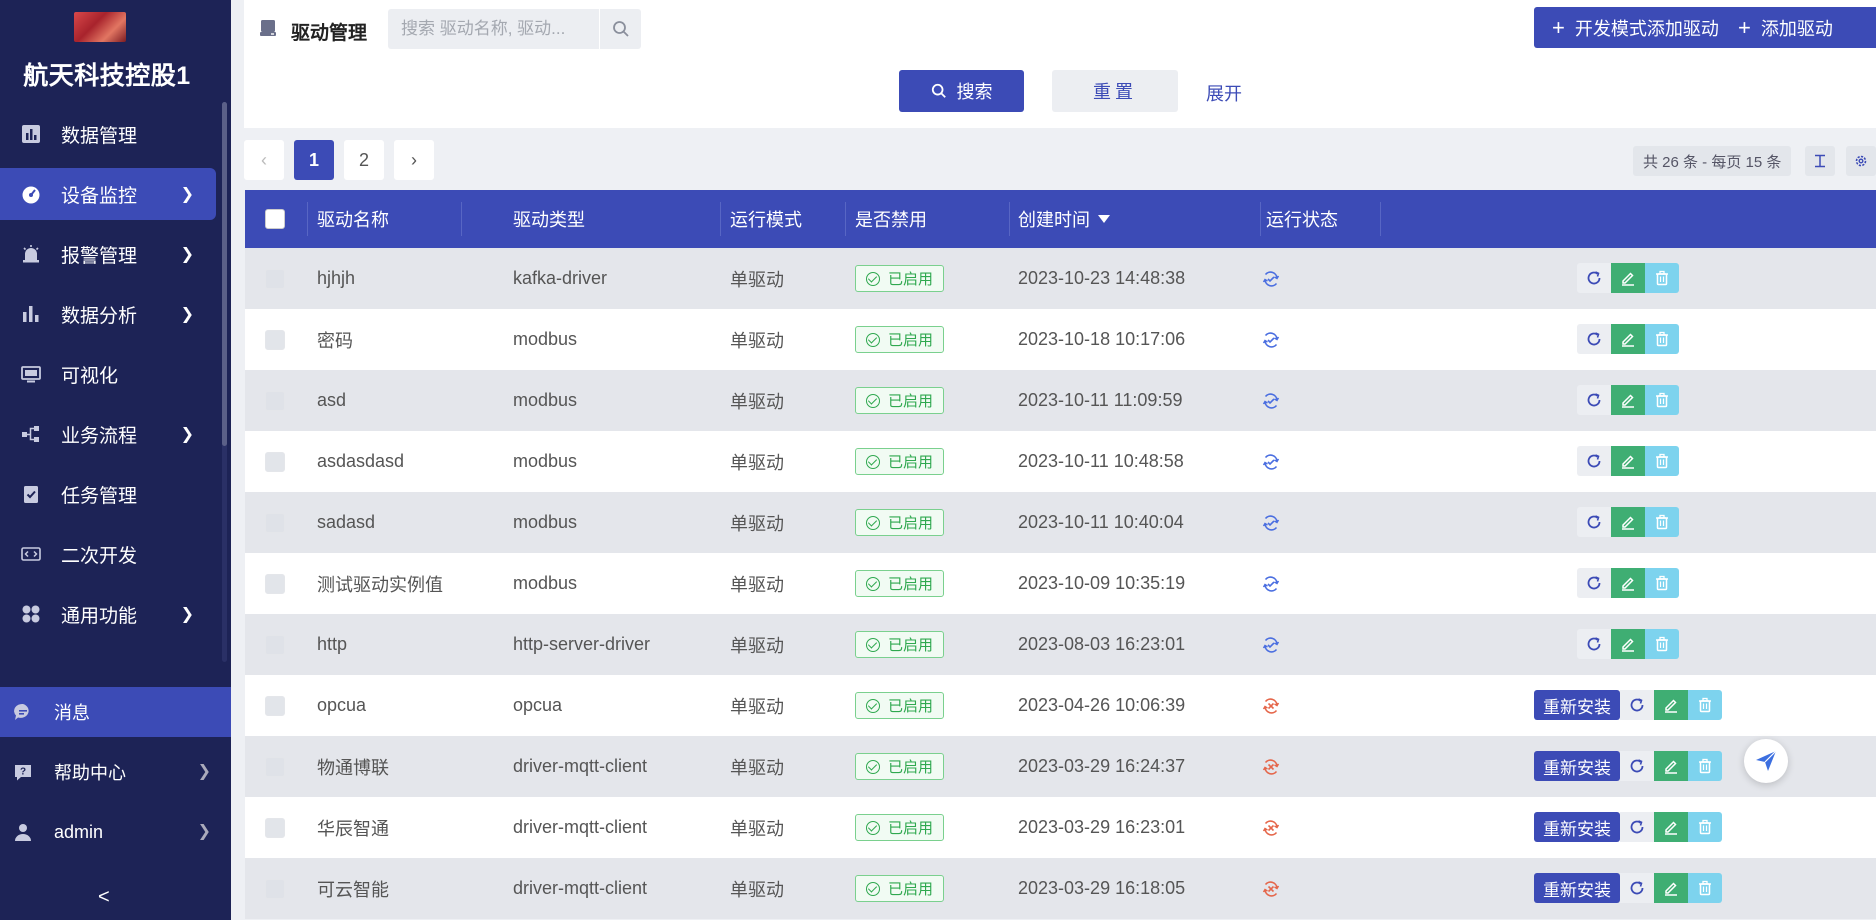 This screenshot has width=1876, height=920. What do you see at coordinates (115, 712) in the screenshot?
I see `sidebar-bottom-item-0: 消息` at bounding box center [115, 712].